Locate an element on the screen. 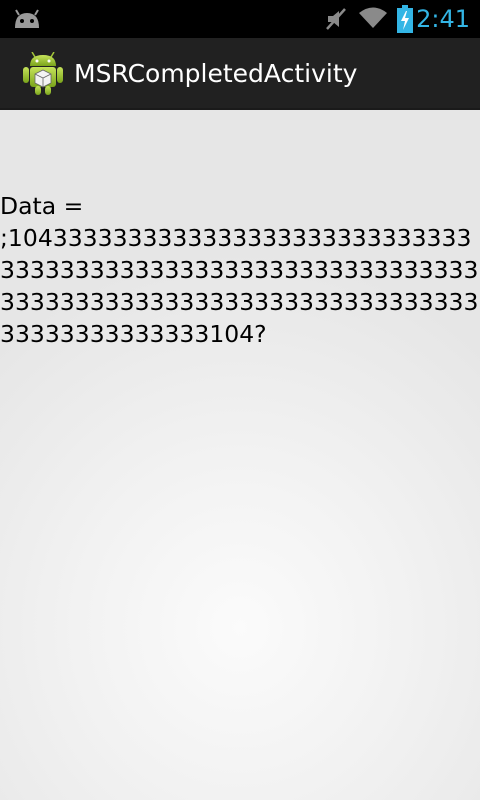 The height and width of the screenshot is (800, 480). android-app-icon is located at coordinates (43, 73).